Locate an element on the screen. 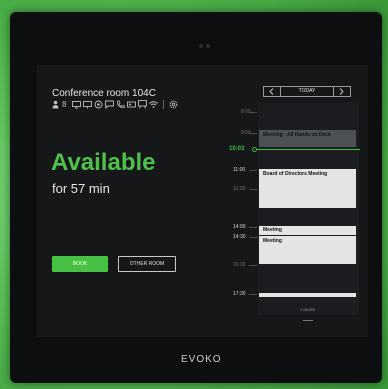  previous-day-button is located at coordinates (272, 91).